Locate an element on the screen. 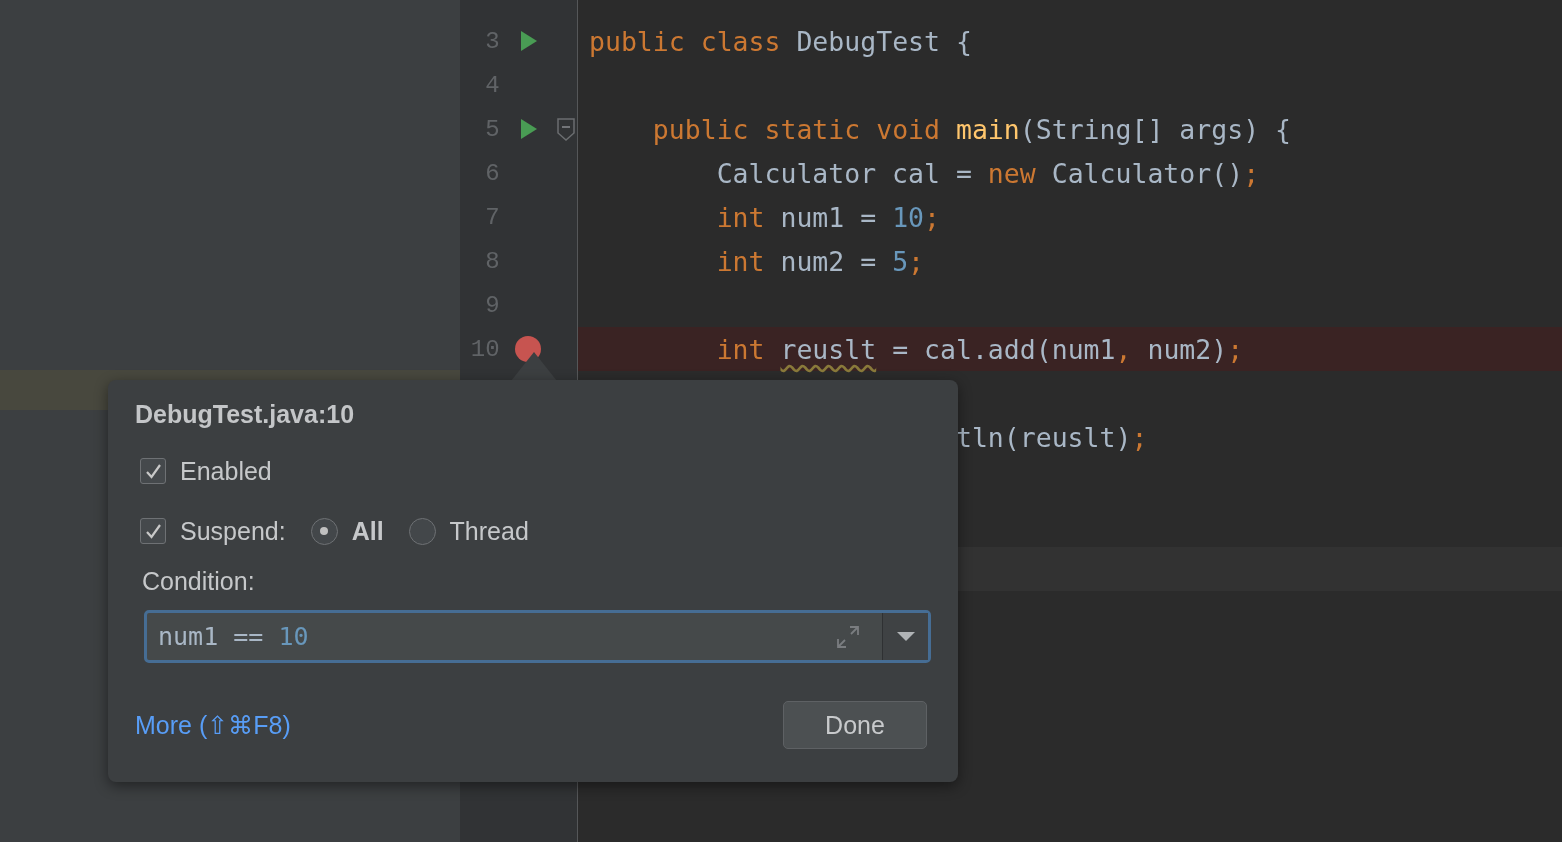 The width and height of the screenshot is (1562, 842). dropdown-button is located at coordinates (905, 636).